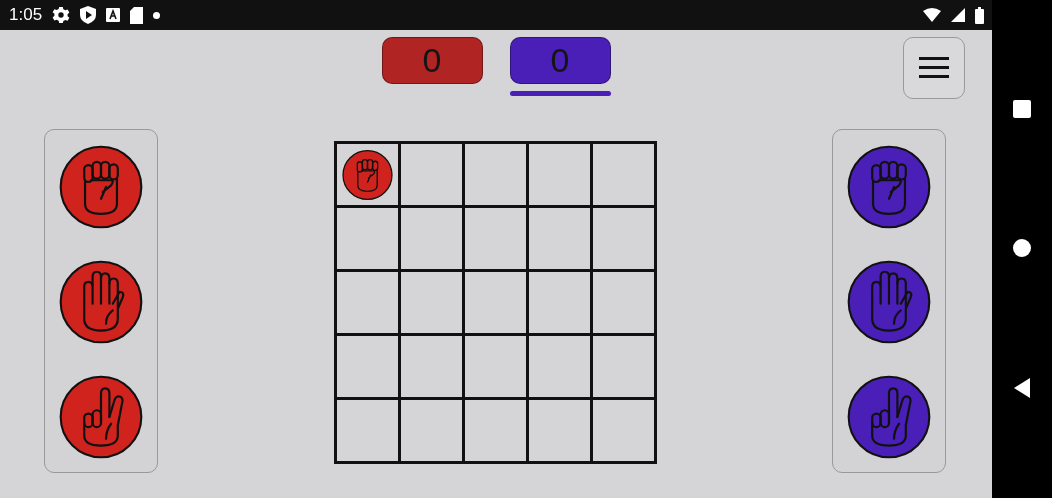 Image resolution: width=1052 pixels, height=498 pixels. I want to click on back-icon, so click(1022, 387).